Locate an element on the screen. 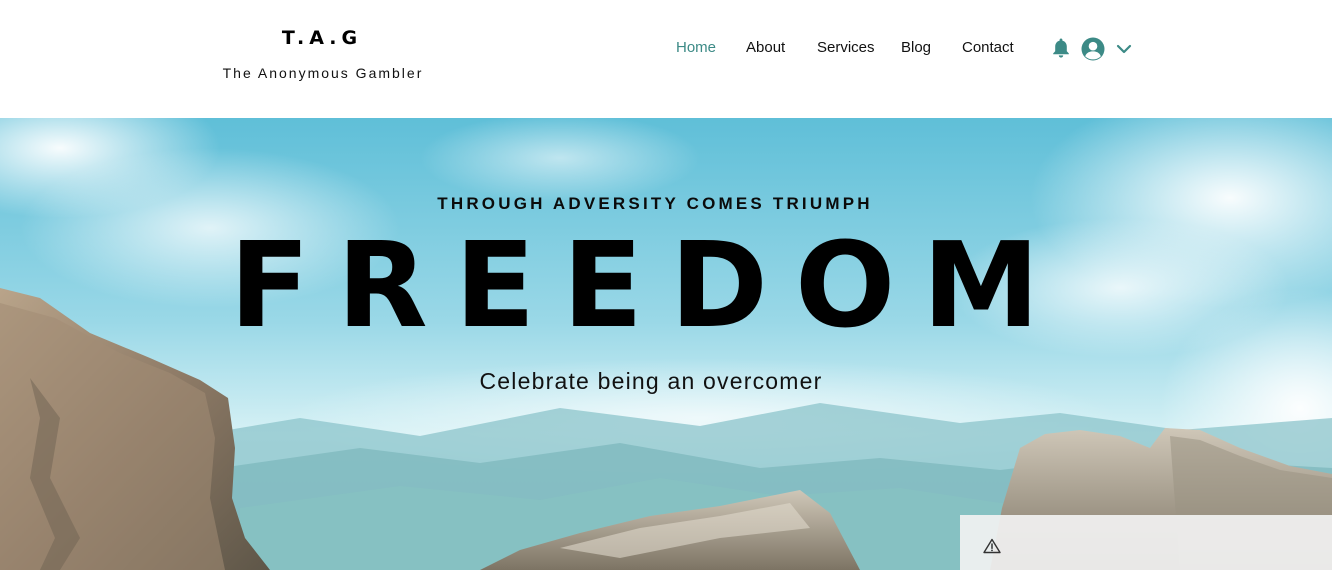  site-title: T.A.G is located at coordinates (322, 38).